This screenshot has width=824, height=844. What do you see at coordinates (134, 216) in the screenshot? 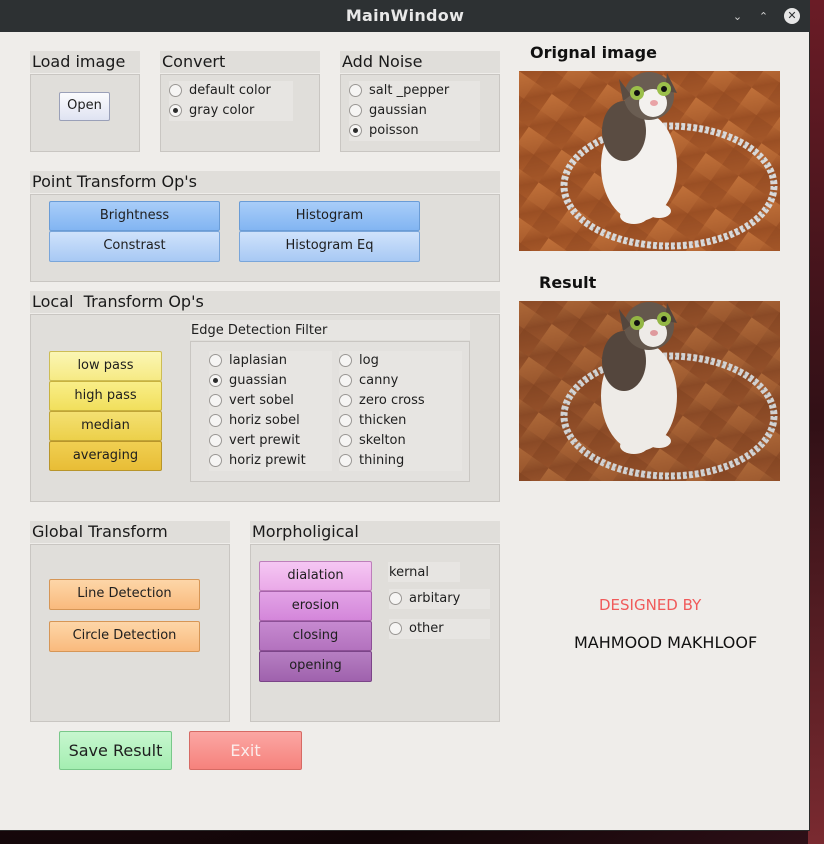
I see `brightness-button: Brightness` at bounding box center [134, 216].